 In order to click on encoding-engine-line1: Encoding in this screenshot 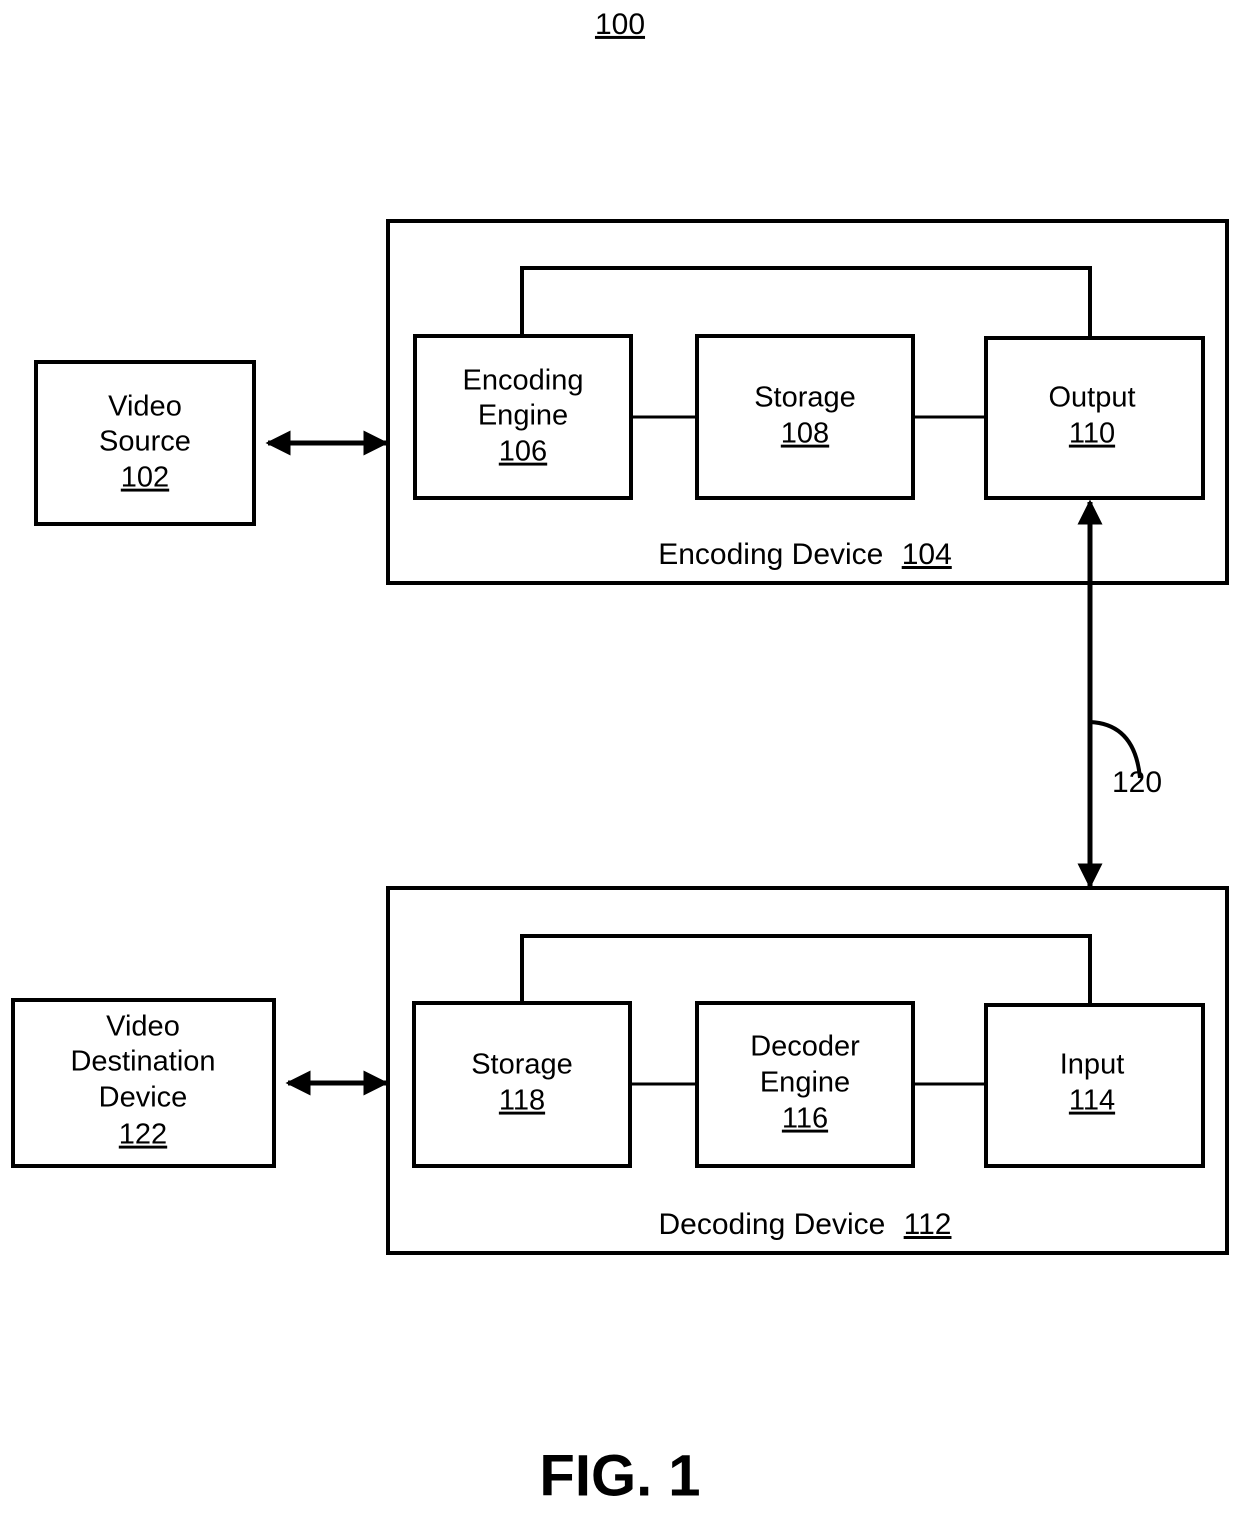, I will do `click(523, 381)`.